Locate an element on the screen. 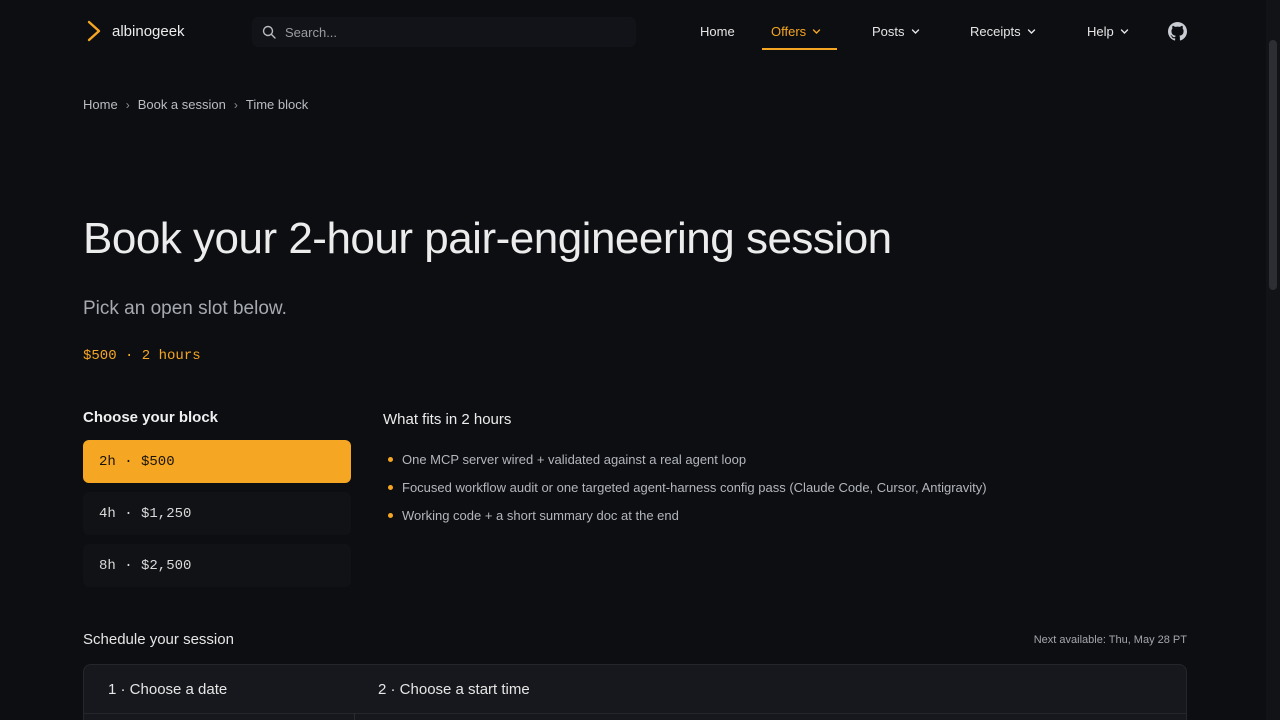 Image resolution: width=1280 pixels, height=720 pixels. breadcrumb: Home › Book a session › Time block is located at coordinates (195, 104).